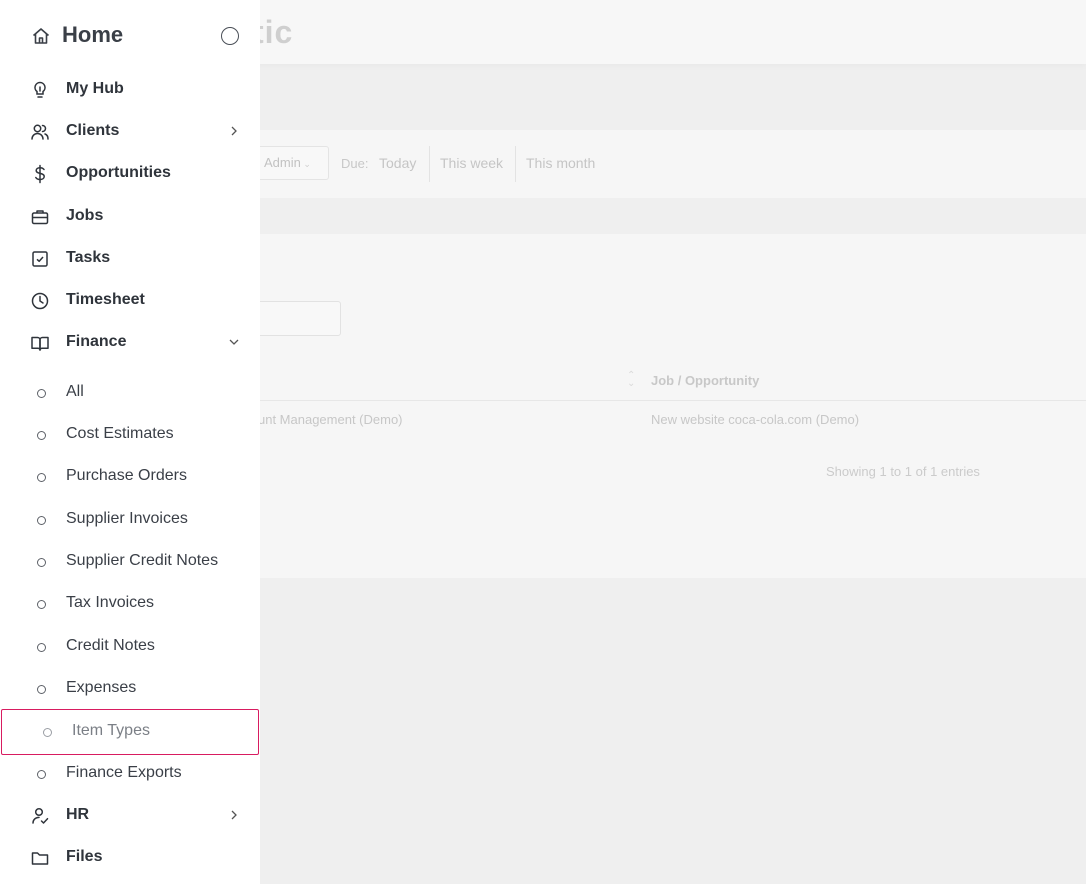 This screenshot has width=1086, height=884. I want to click on sub-item-label: Finance Exports, so click(124, 772).